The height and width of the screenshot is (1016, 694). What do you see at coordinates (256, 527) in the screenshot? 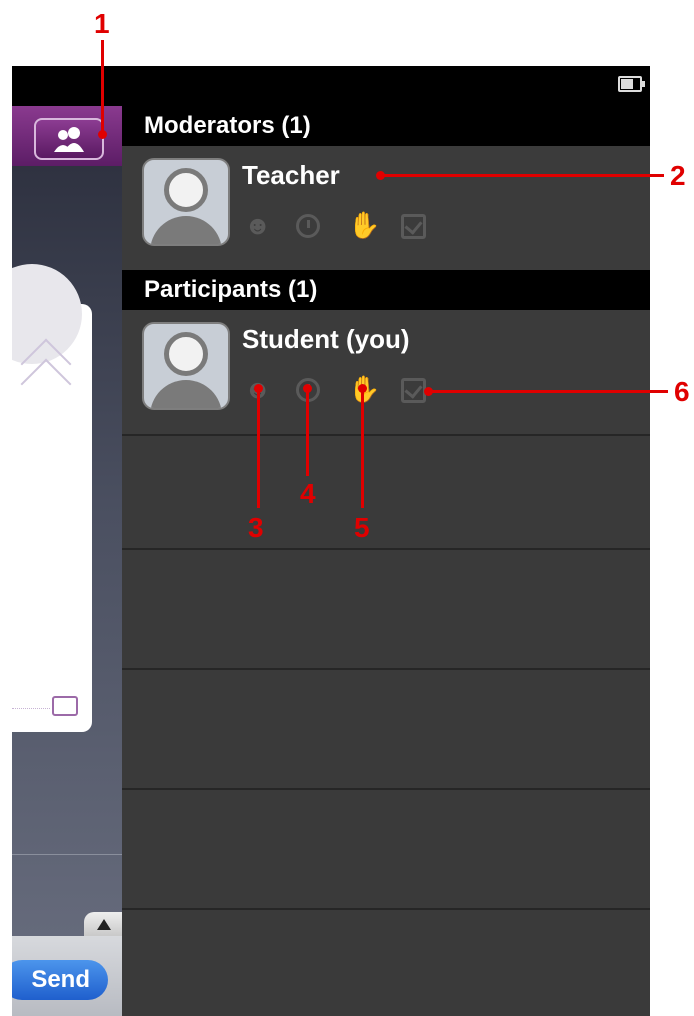
I see `callout-3: 3` at bounding box center [256, 527].